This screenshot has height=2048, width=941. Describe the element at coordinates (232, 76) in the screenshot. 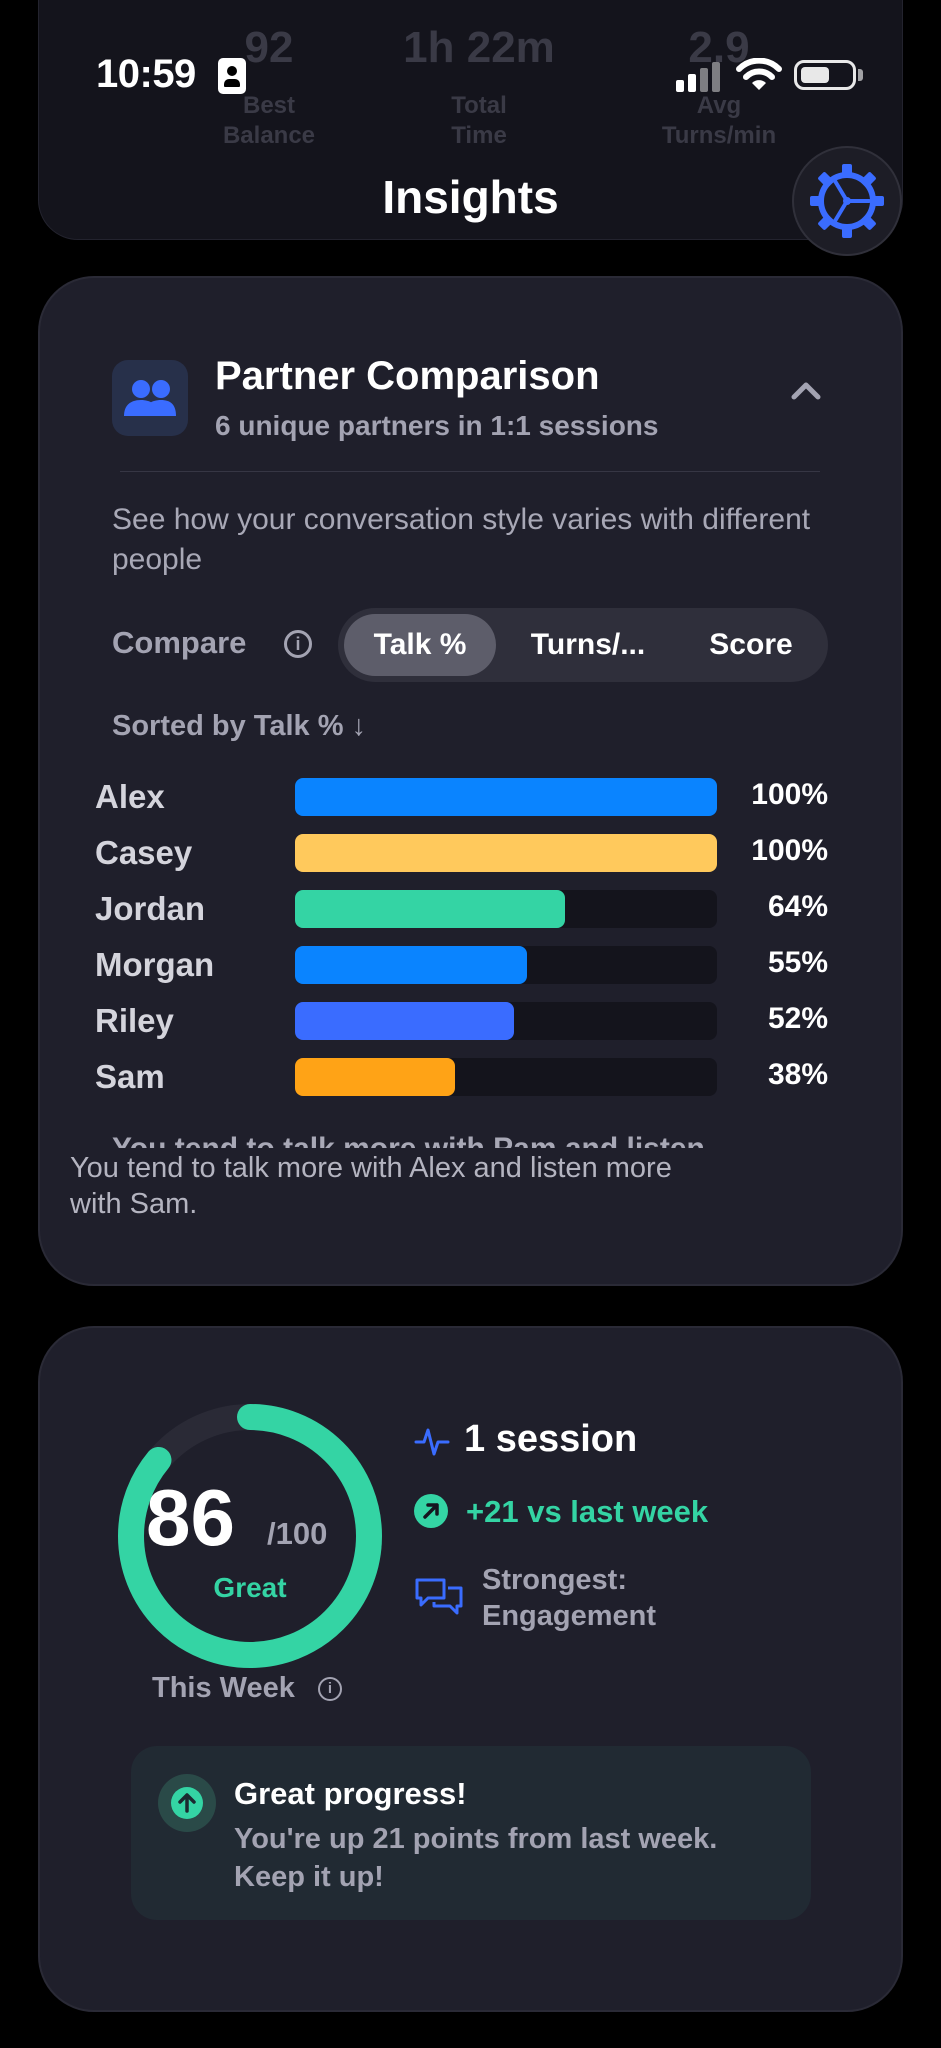

I see `contact-card-icon` at that location.